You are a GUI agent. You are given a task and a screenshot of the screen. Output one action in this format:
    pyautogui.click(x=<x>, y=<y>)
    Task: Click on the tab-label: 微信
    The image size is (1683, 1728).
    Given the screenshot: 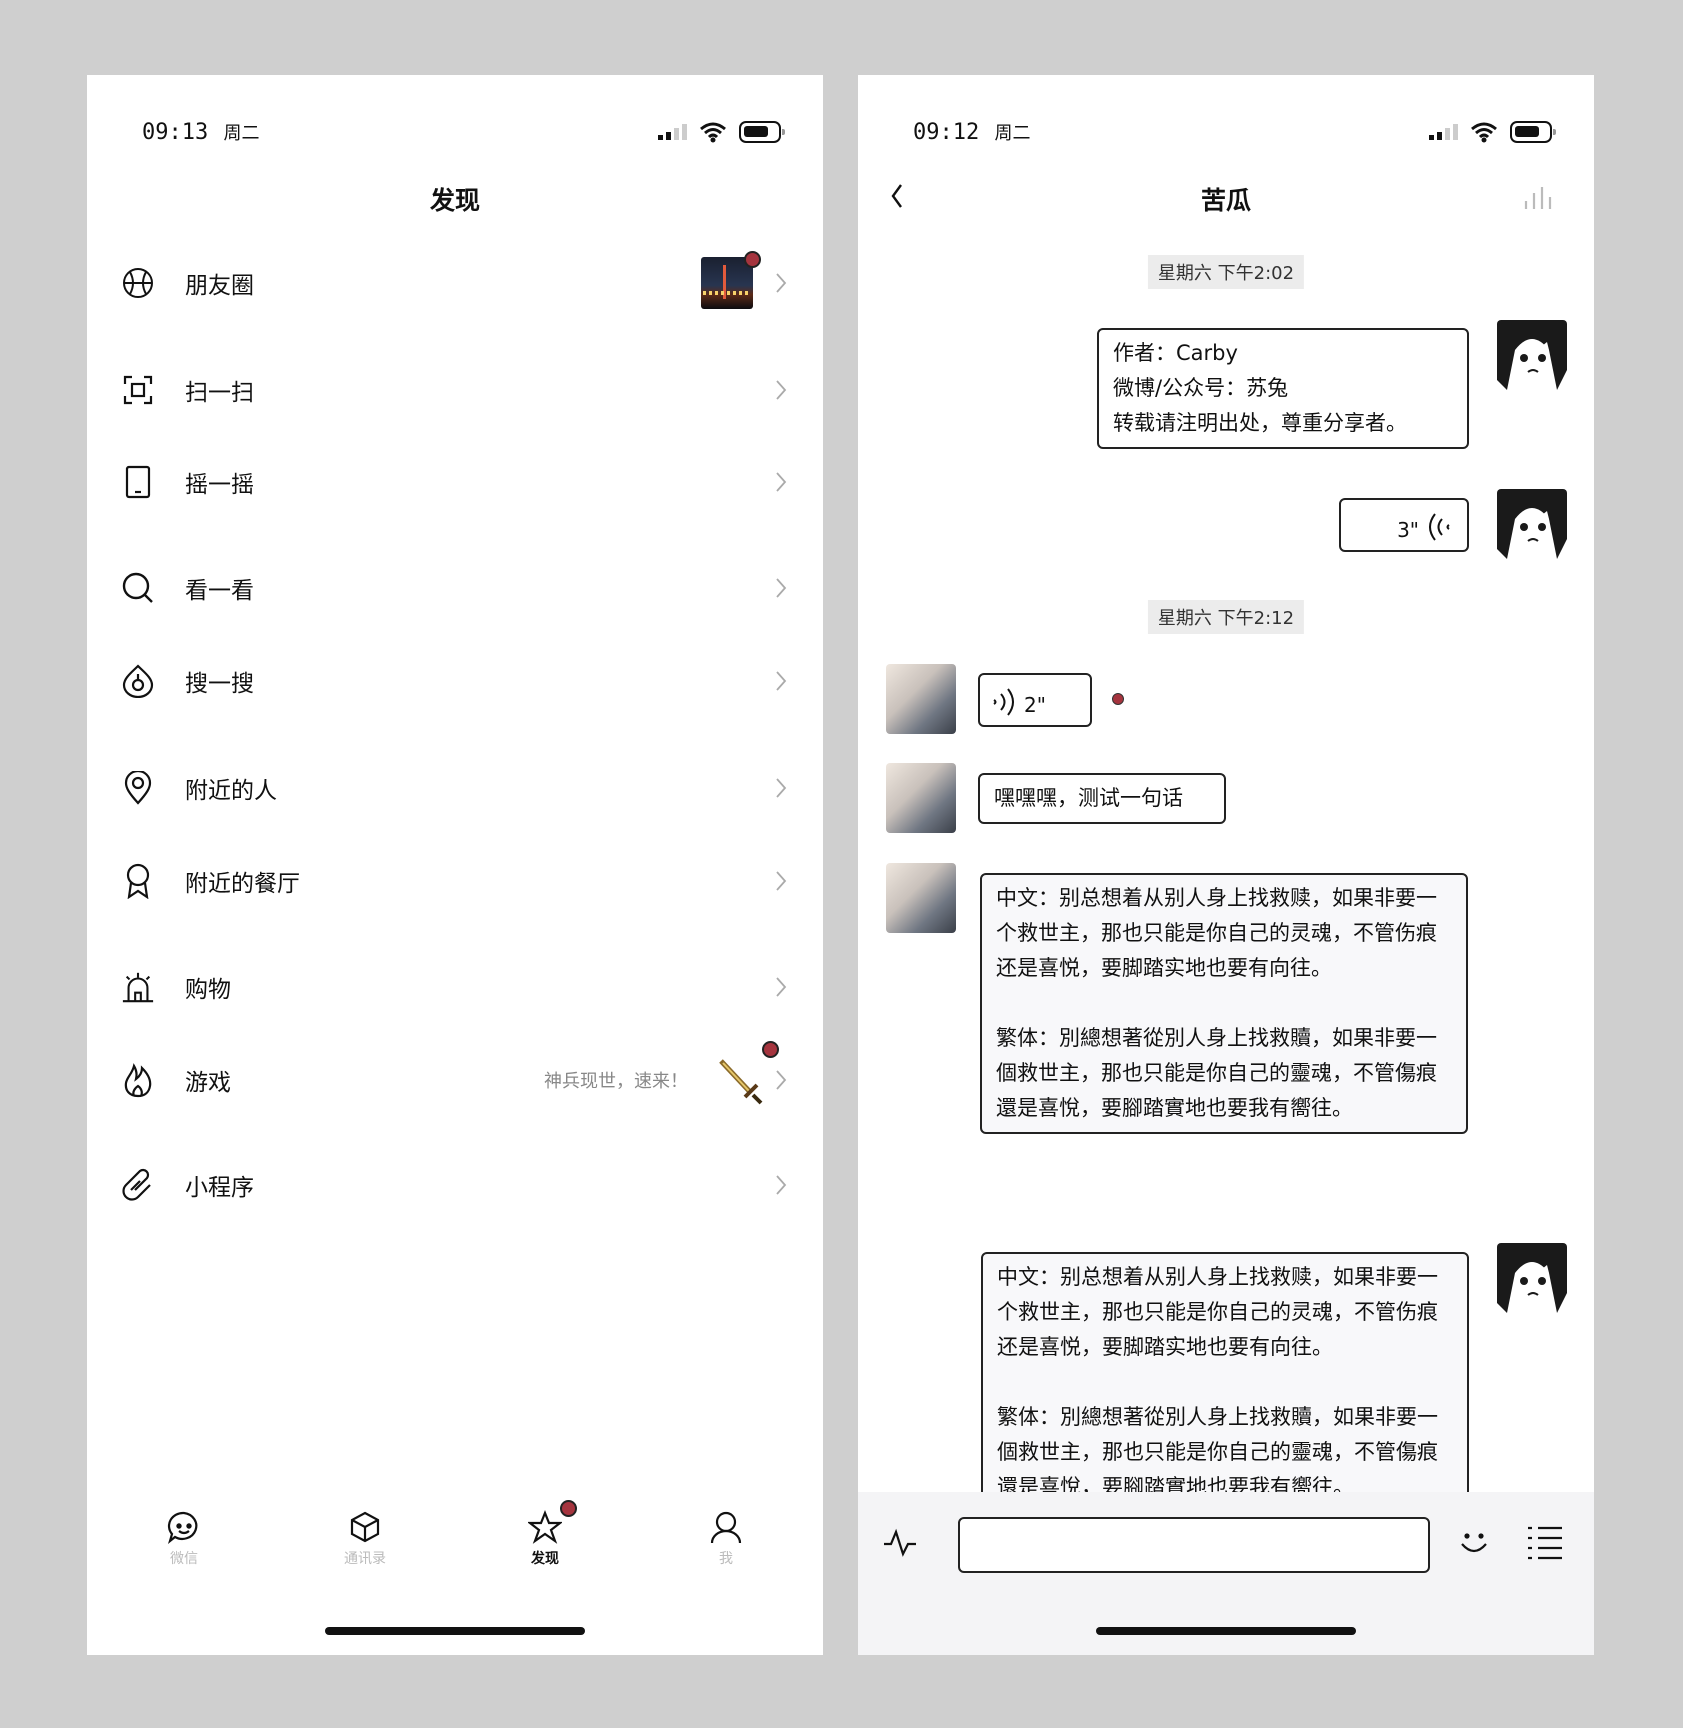 What is the action you would take?
    pyautogui.click(x=184, y=1559)
    